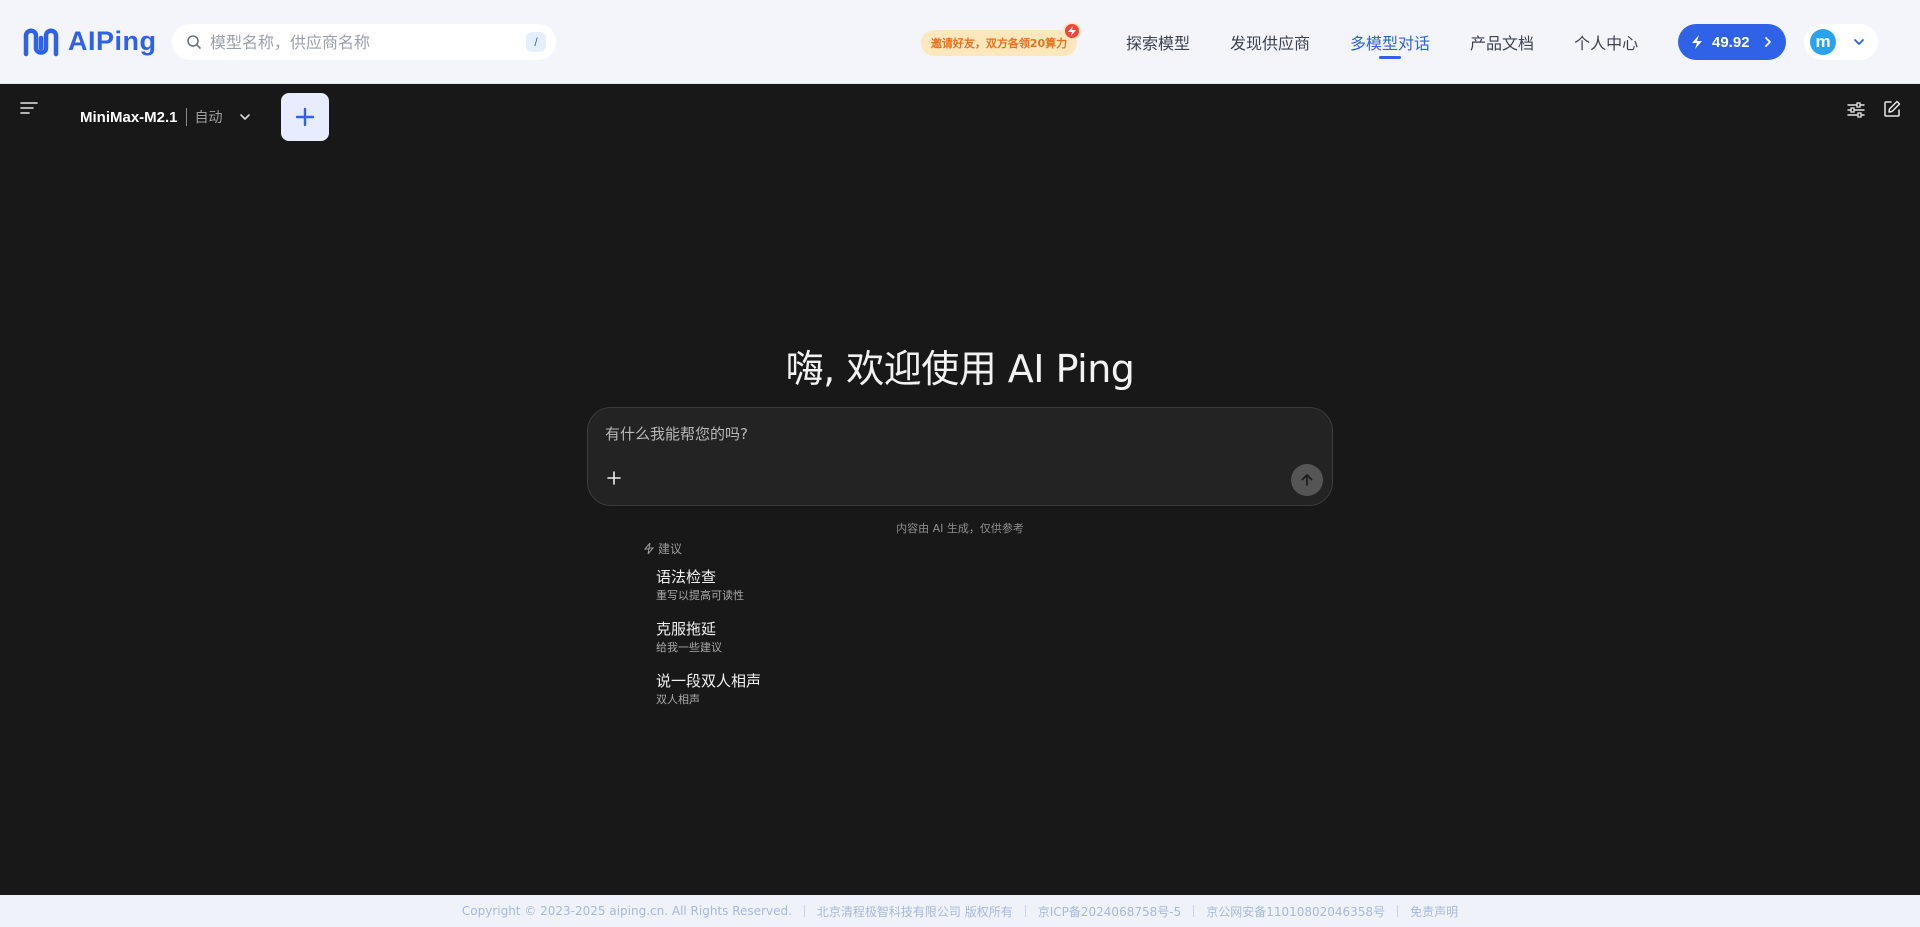 The width and height of the screenshot is (1920, 927). What do you see at coordinates (678, 699) in the screenshot?
I see `suggestion-subtitle: 双人相声` at bounding box center [678, 699].